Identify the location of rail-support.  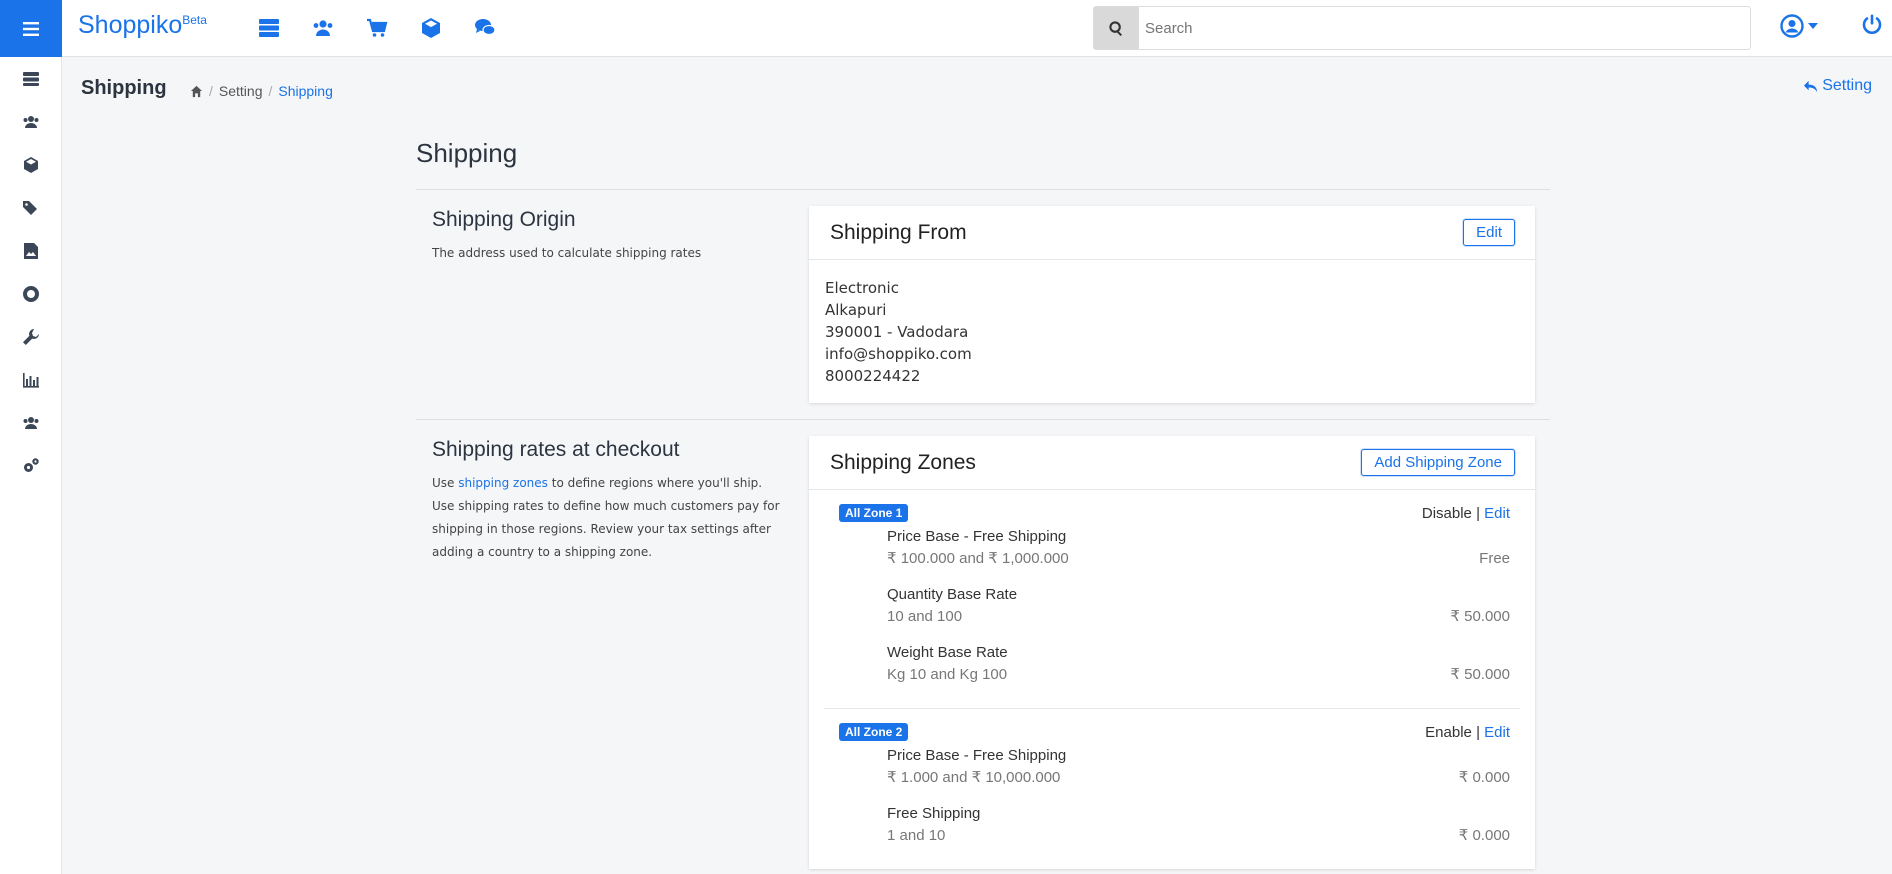
(31, 293).